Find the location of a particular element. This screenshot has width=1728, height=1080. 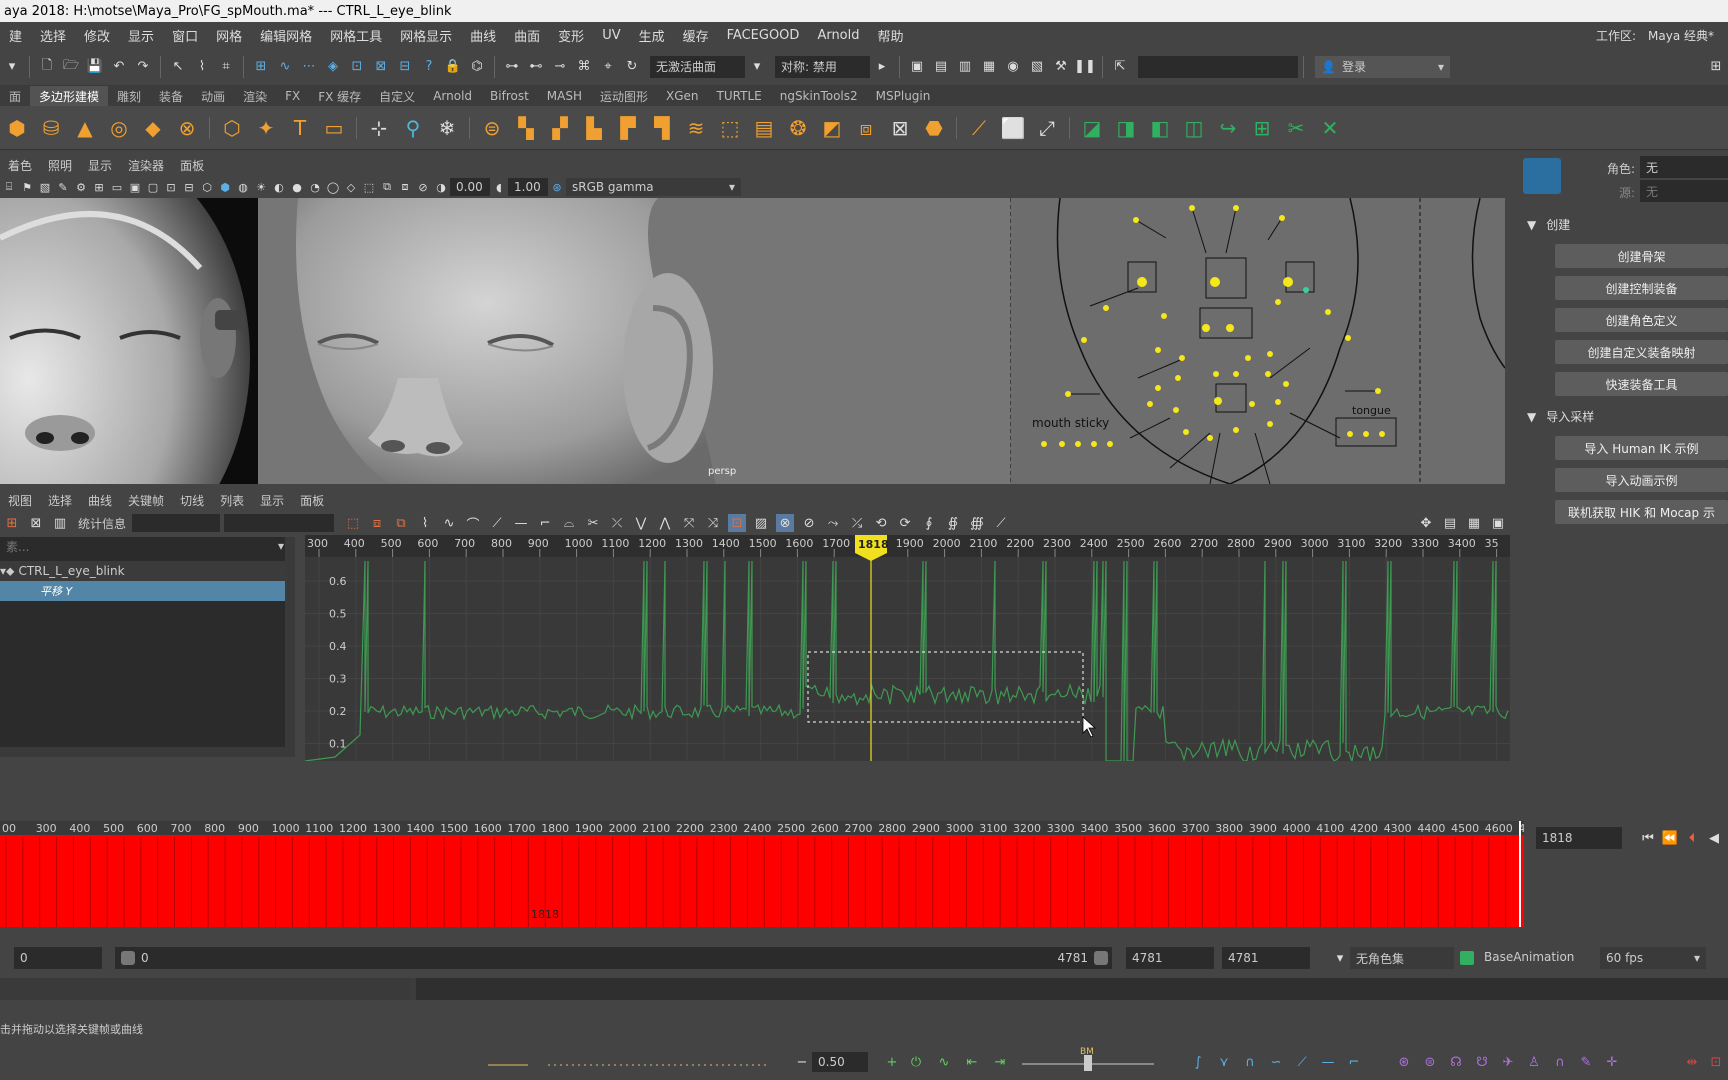

source-field: 无 is located at coordinates (1684, 191).